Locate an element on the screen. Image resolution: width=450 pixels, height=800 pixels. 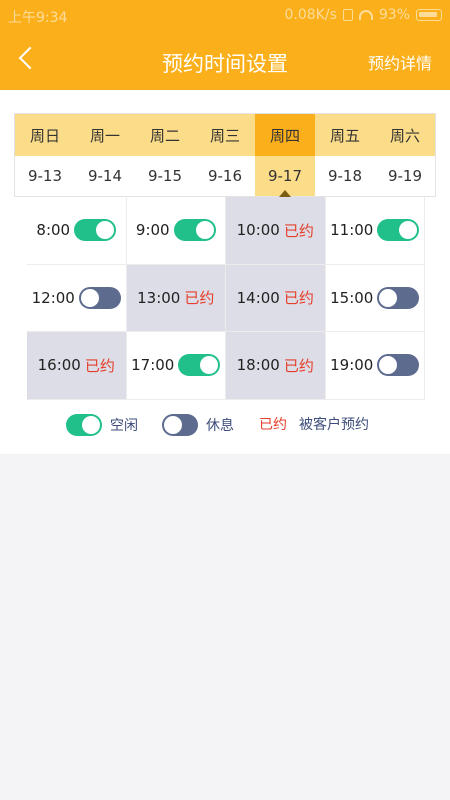
date-label: 9-17 is located at coordinates (285, 176).